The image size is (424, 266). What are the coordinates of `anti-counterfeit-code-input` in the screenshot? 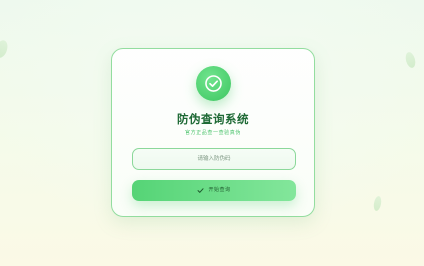 It's located at (214, 159).